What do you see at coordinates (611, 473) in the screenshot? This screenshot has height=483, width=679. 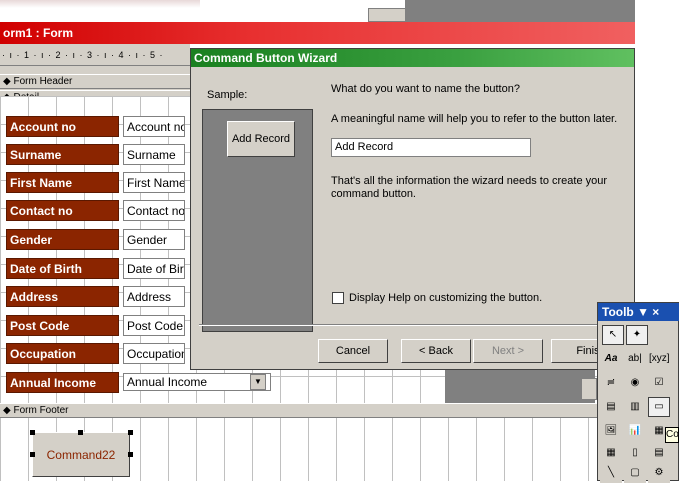 I see `line-tool-icon: ╲` at bounding box center [611, 473].